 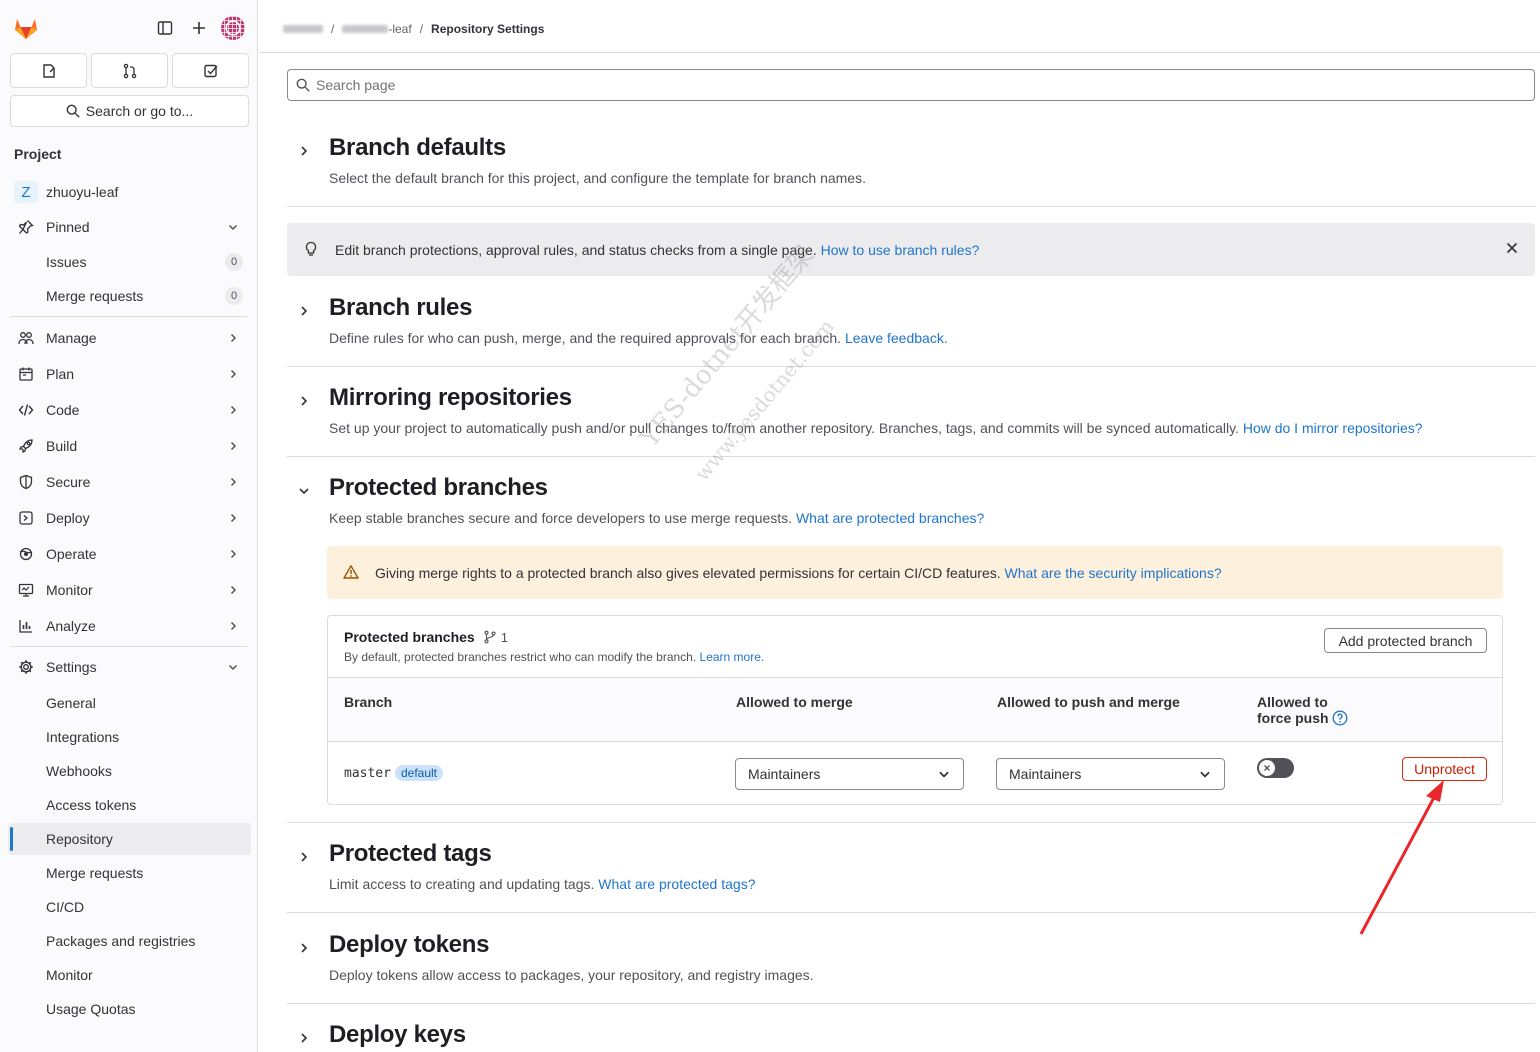 What do you see at coordinates (129, 262) in the screenshot?
I see `sidebar-item-issues: Issues 0` at bounding box center [129, 262].